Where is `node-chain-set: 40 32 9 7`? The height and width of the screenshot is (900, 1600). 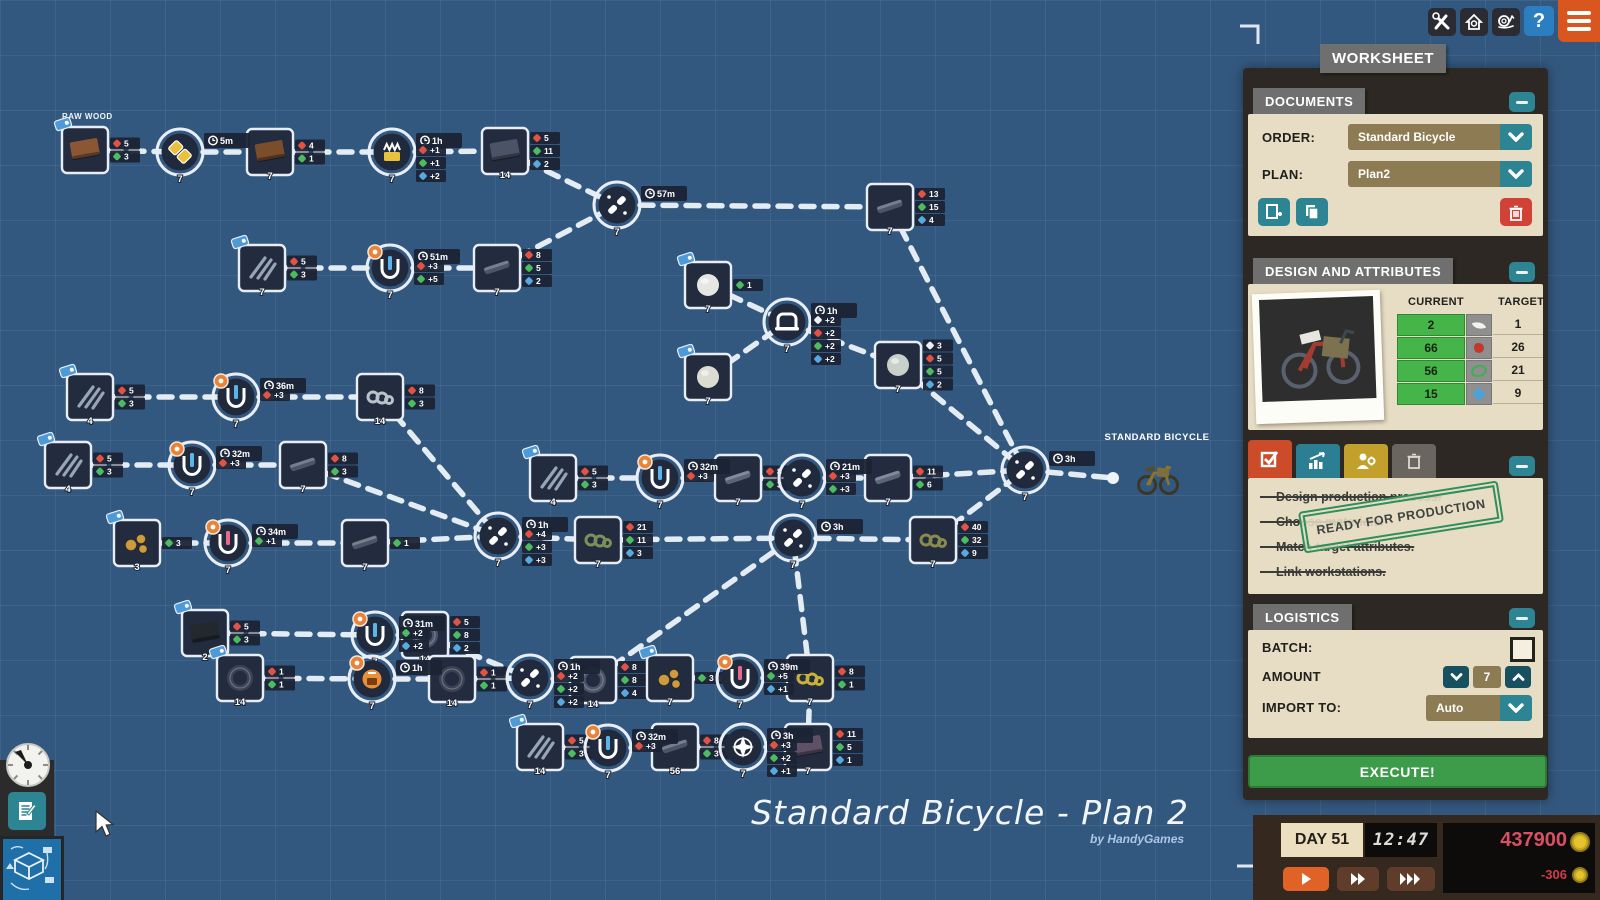 node-chain-set: 40 32 9 7 is located at coordinates (948, 543).